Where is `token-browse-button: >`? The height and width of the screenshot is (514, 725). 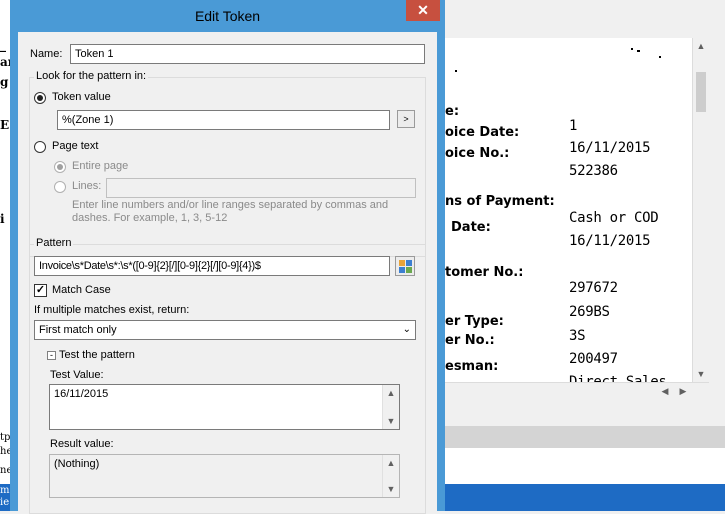 token-browse-button: > is located at coordinates (406, 119).